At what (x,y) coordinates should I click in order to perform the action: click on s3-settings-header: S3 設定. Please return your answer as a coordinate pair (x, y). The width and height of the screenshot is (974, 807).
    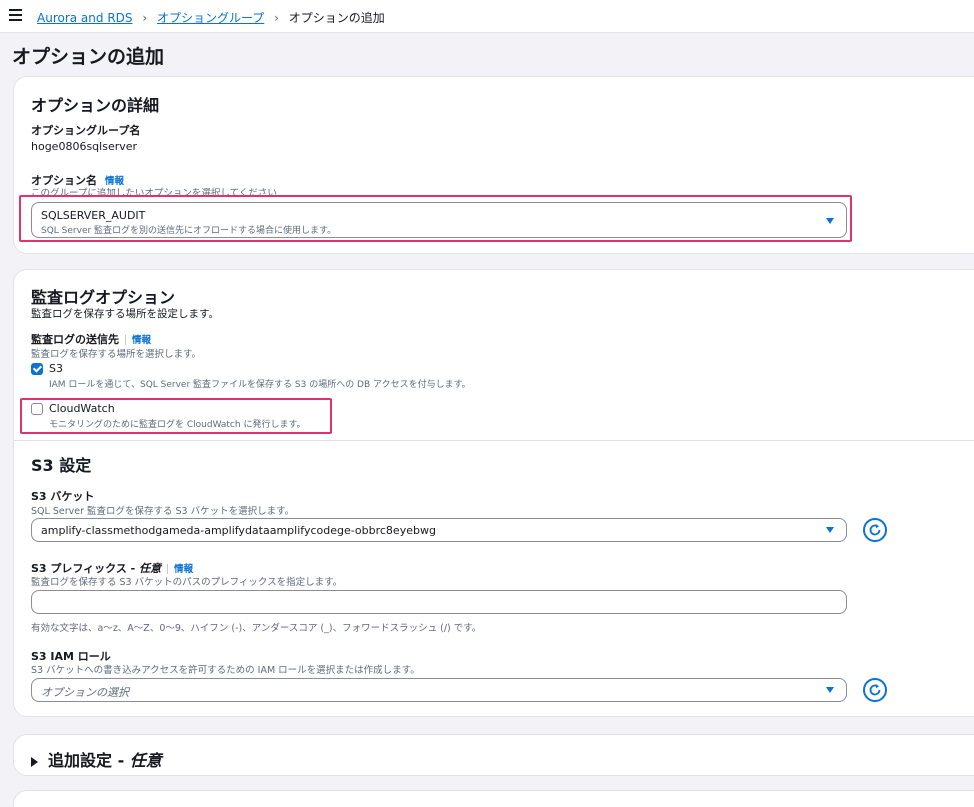
    Looking at the image, I should click on (61, 465).